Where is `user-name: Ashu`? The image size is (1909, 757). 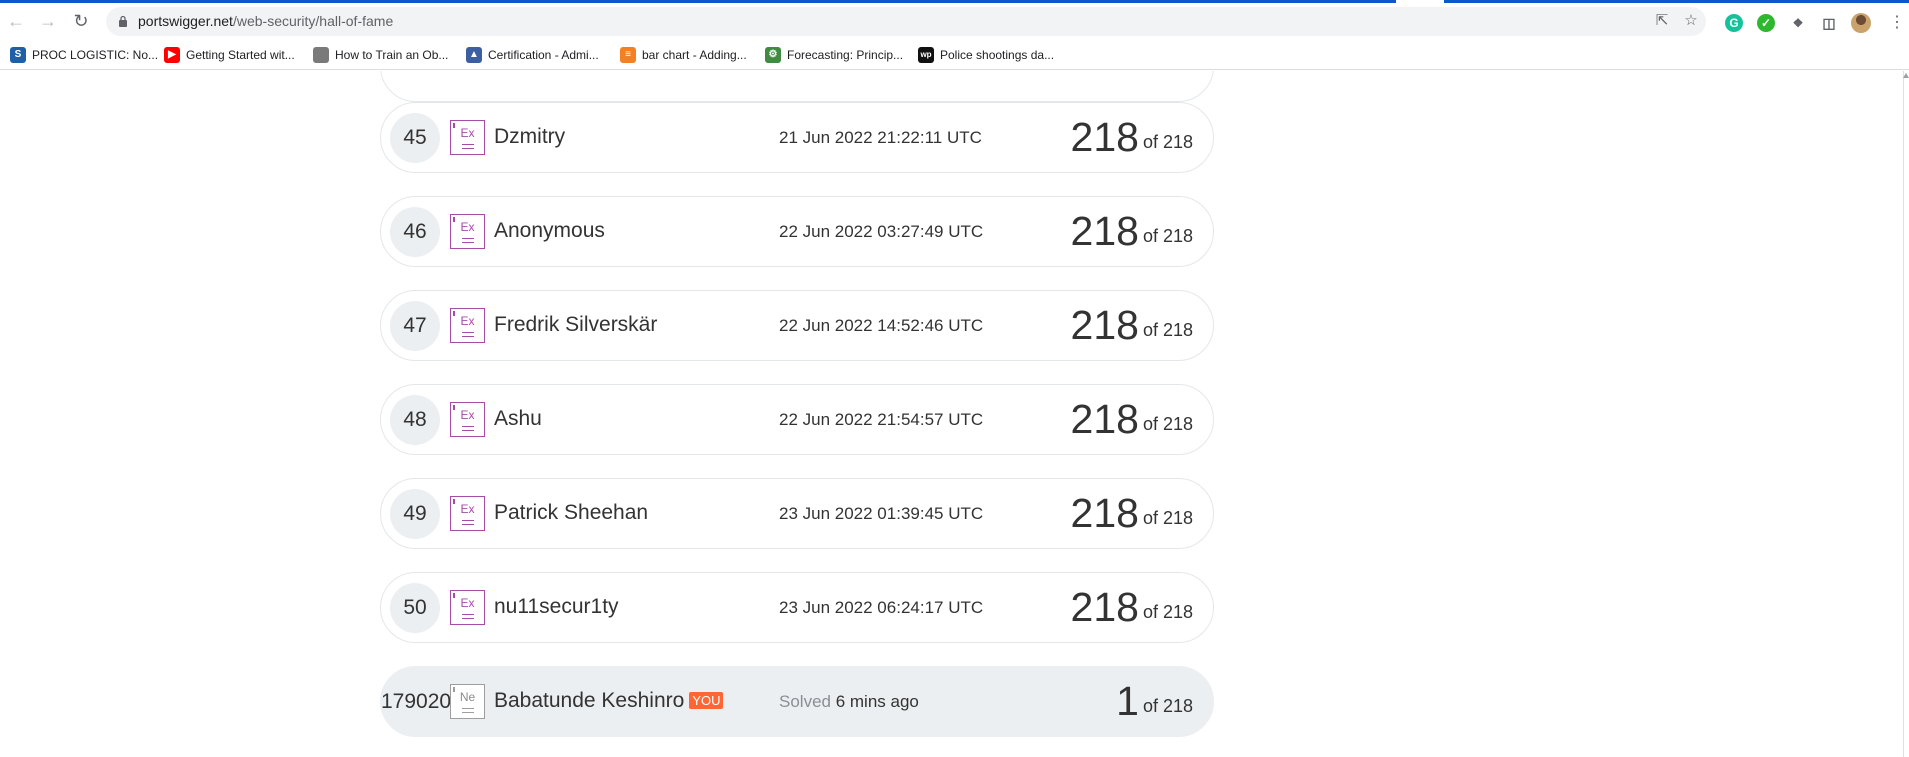 user-name: Ashu is located at coordinates (518, 418).